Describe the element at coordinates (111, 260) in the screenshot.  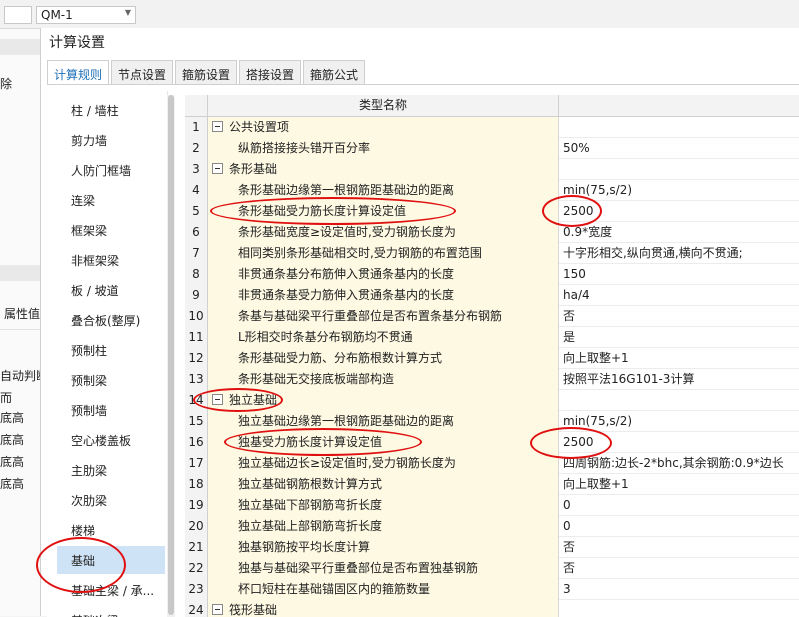
I see `category-item: 非框架梁` at that location.